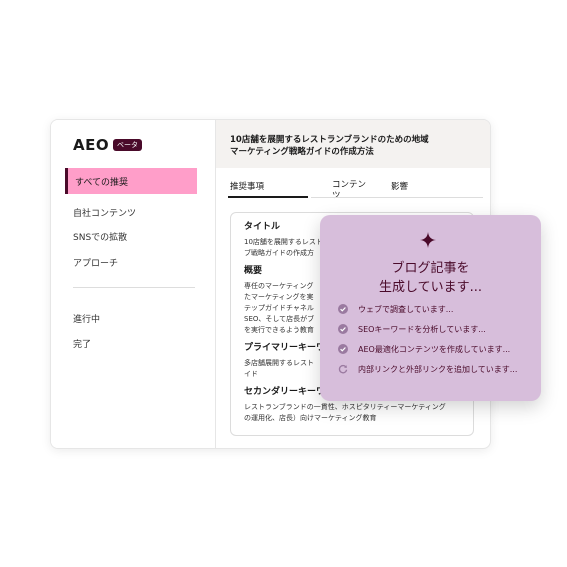 The image size is (567, 567). I want to click on summary-text-line: SEO、そして店長がブ, so click(279, 319).